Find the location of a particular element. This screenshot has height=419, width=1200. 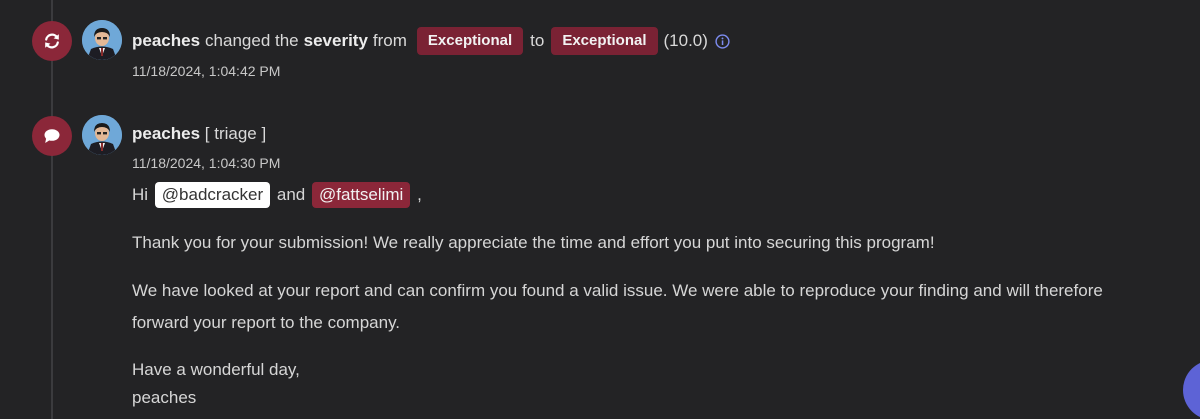

role-tag: [ triage ] is located at coordinates (235, 133).